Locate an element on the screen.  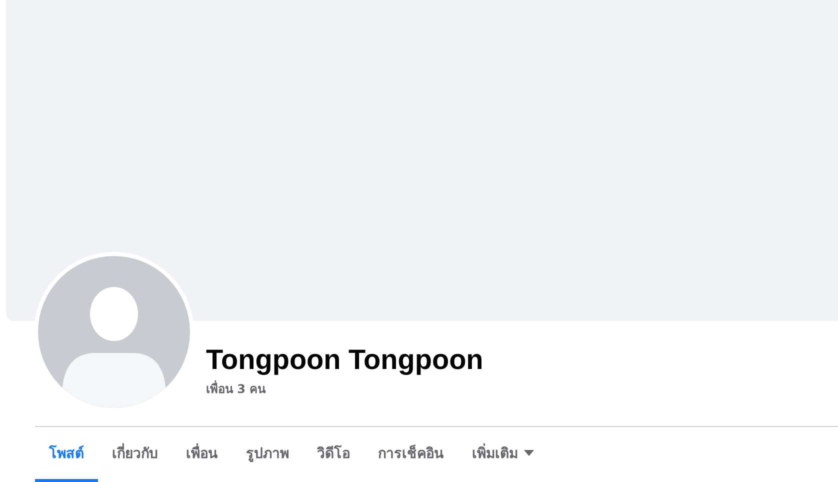
caret-icon is located at coordinates (529, 453).